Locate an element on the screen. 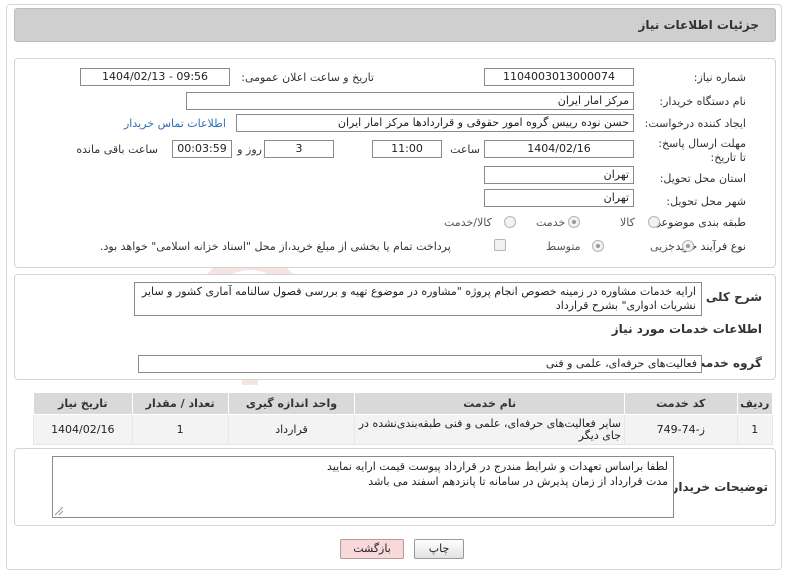 The height and width of the screenshot is (574, 788). province-field: تهران is located at coordinates (559, 175).